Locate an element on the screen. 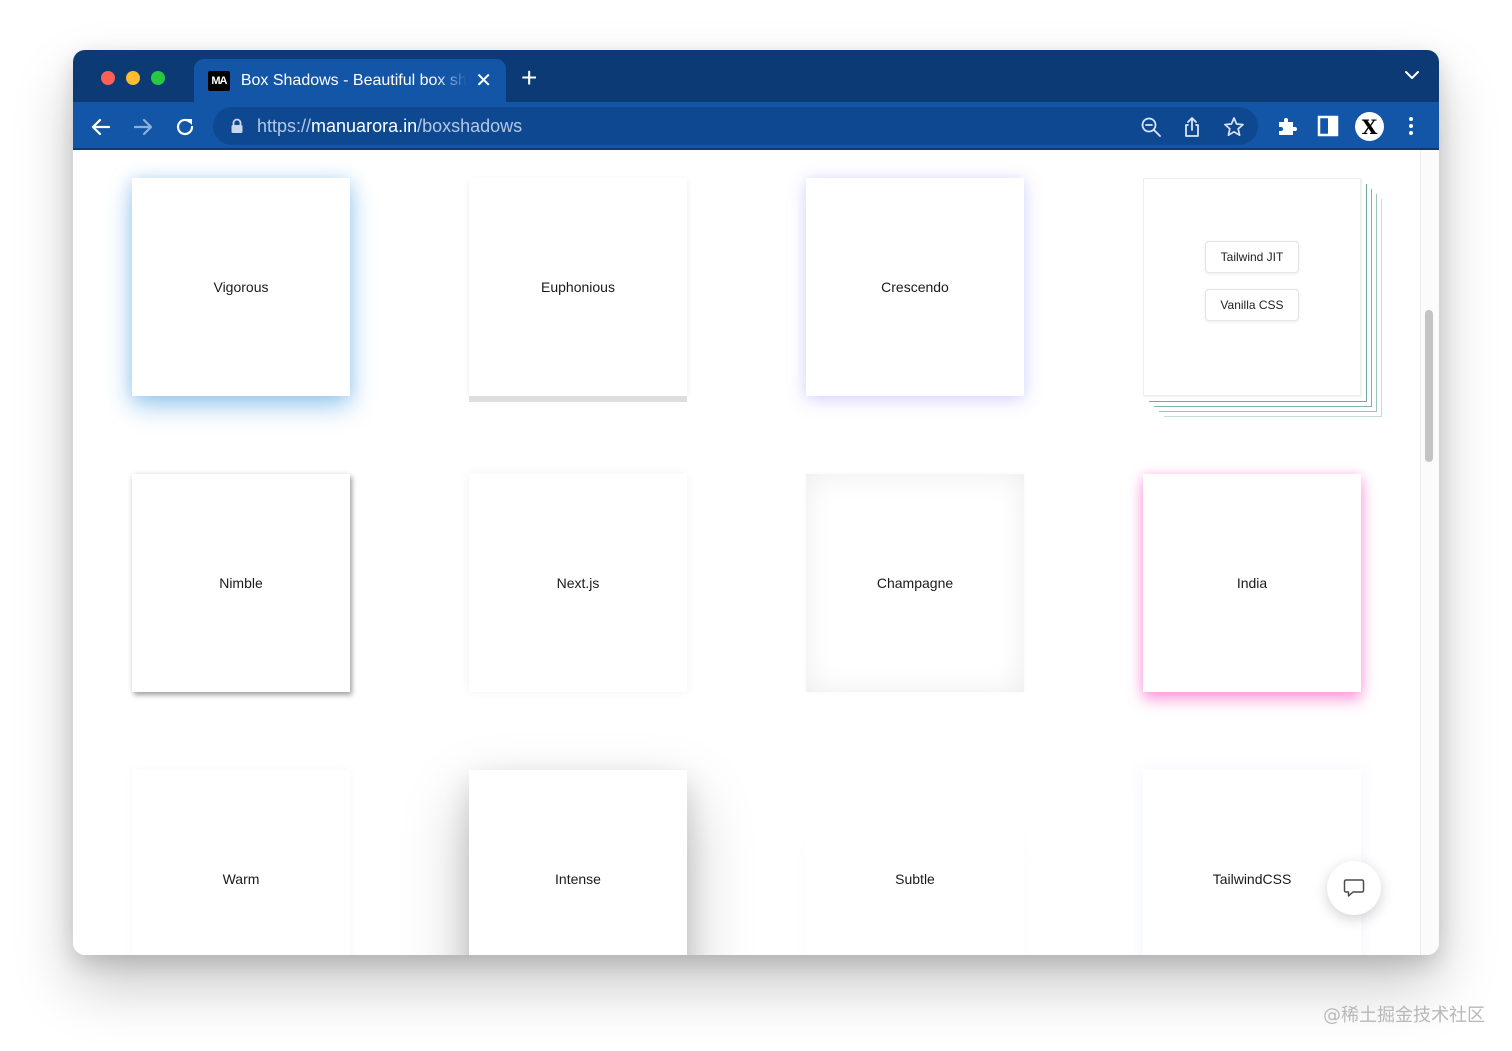 Image resolution: width=1512 pixels, height=1051 pixels. shadow-card-stacked: Tailwind JIT Vanilla CSS is located at coordinates (1252, 287).